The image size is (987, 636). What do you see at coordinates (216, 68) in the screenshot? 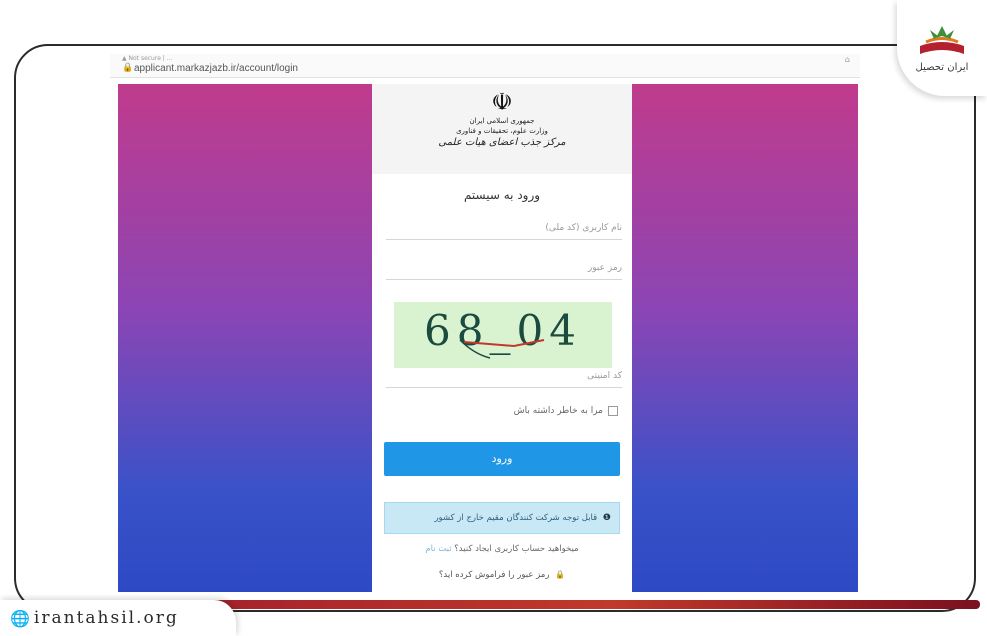
I see `url-text: applicant.markazjazb.ir/account/login` at bounding box center [216, 68].